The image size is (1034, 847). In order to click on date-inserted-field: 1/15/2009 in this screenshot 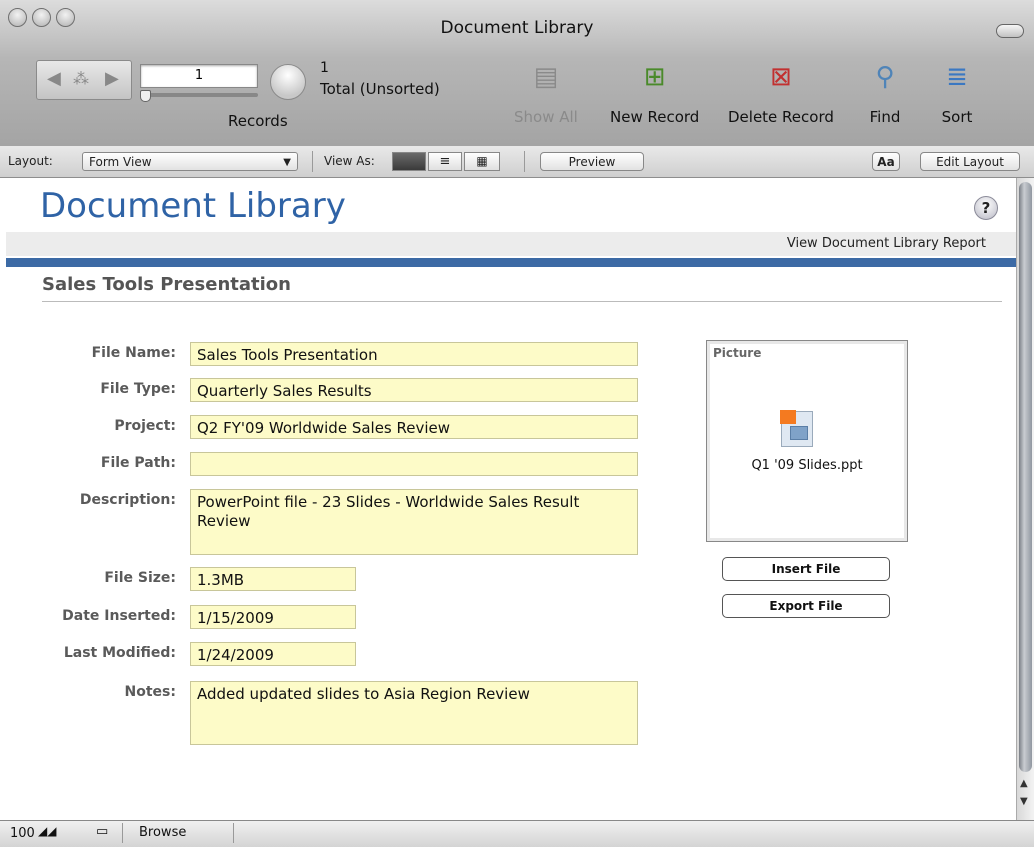, I will do `click(273, 617)`.